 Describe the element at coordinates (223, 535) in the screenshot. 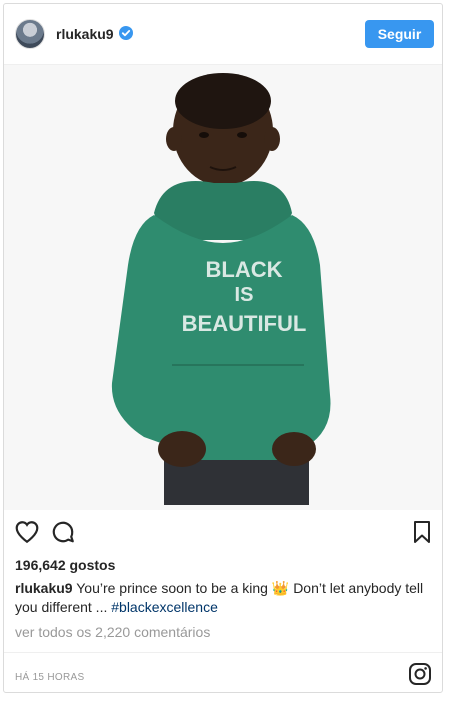

I see `action-bar` at that location.